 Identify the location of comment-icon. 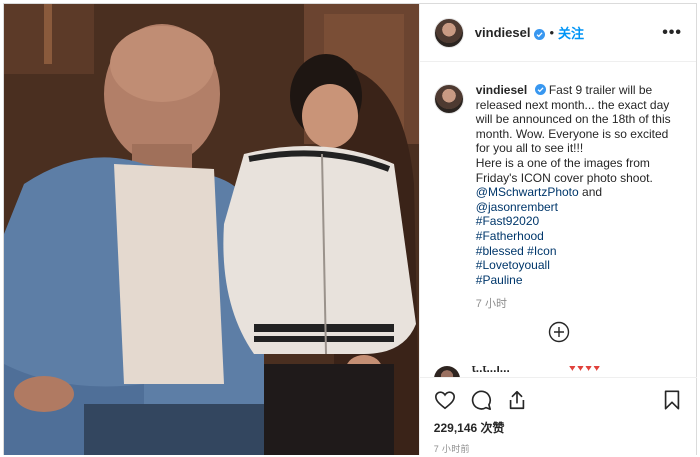
(481, 400).